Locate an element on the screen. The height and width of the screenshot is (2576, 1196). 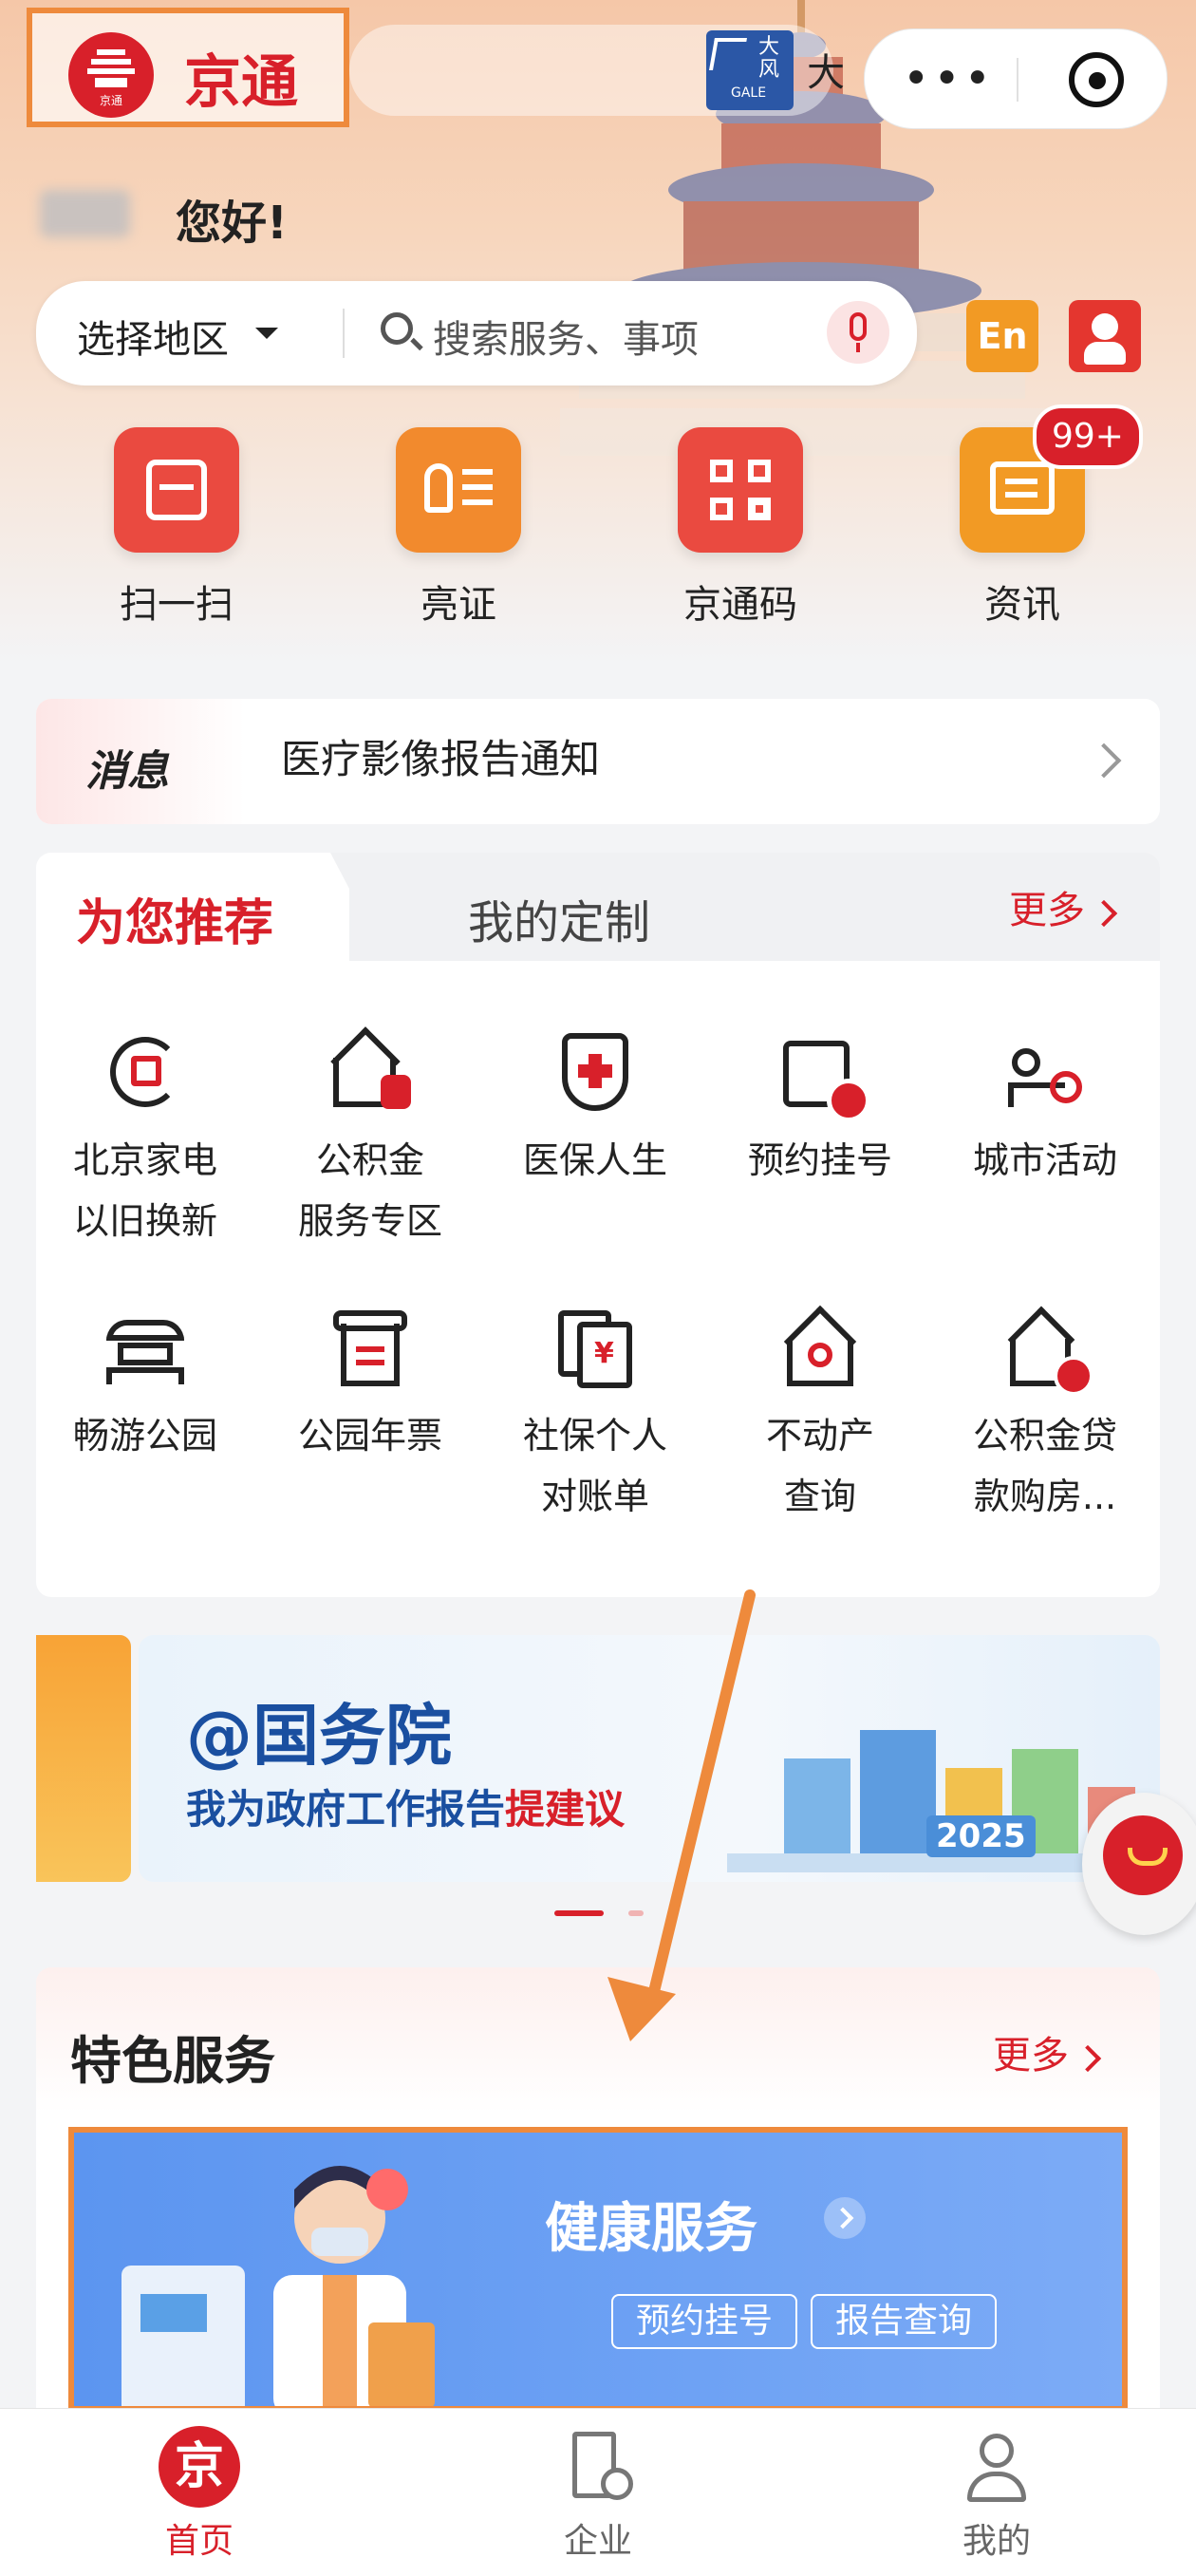
doctor-illustration is located at coordinates (278, 2286).